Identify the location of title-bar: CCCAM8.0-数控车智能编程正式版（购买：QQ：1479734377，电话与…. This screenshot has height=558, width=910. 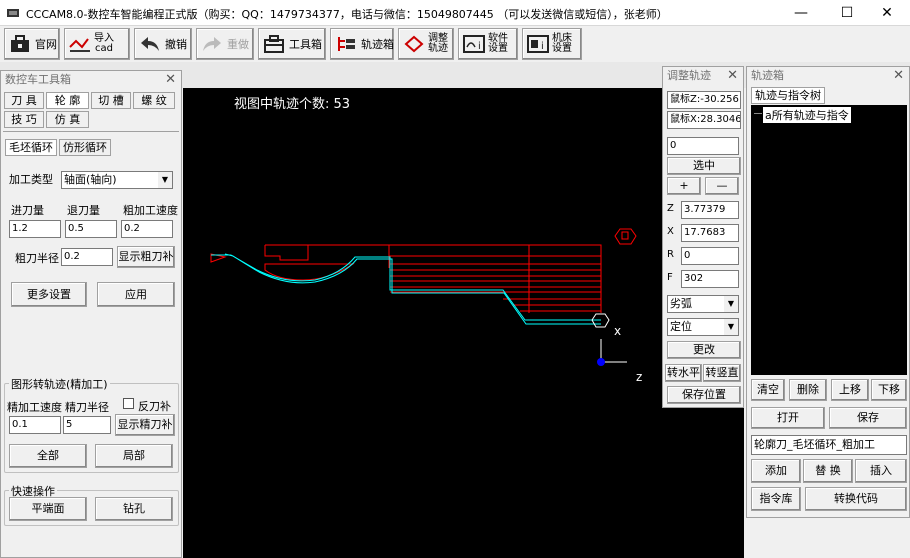
(455, 13).